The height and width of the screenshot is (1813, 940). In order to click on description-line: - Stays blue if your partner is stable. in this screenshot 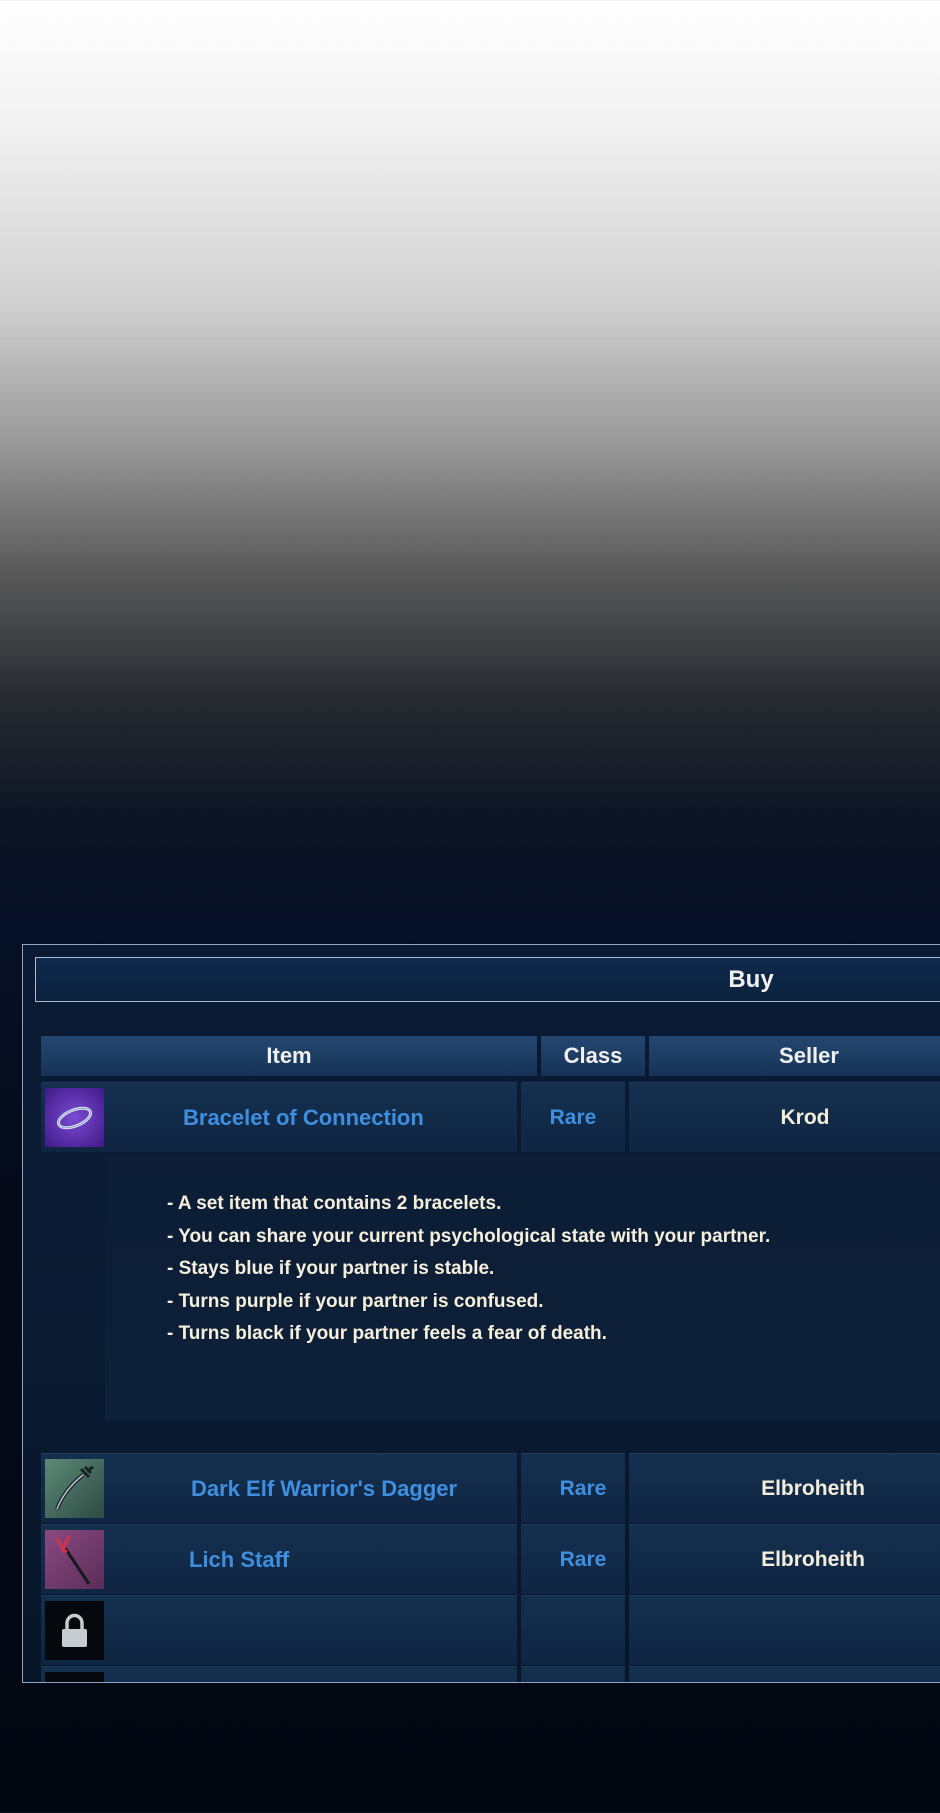, I will do `click(331, 1268)`.